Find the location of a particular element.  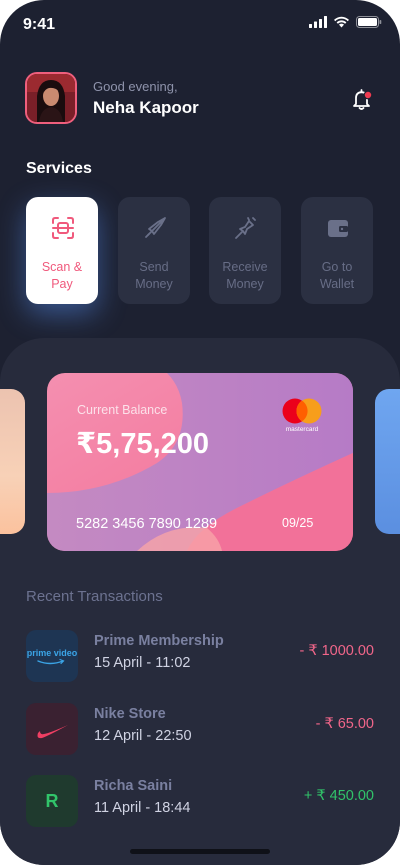

avatar is located at coordinates (51, 98).